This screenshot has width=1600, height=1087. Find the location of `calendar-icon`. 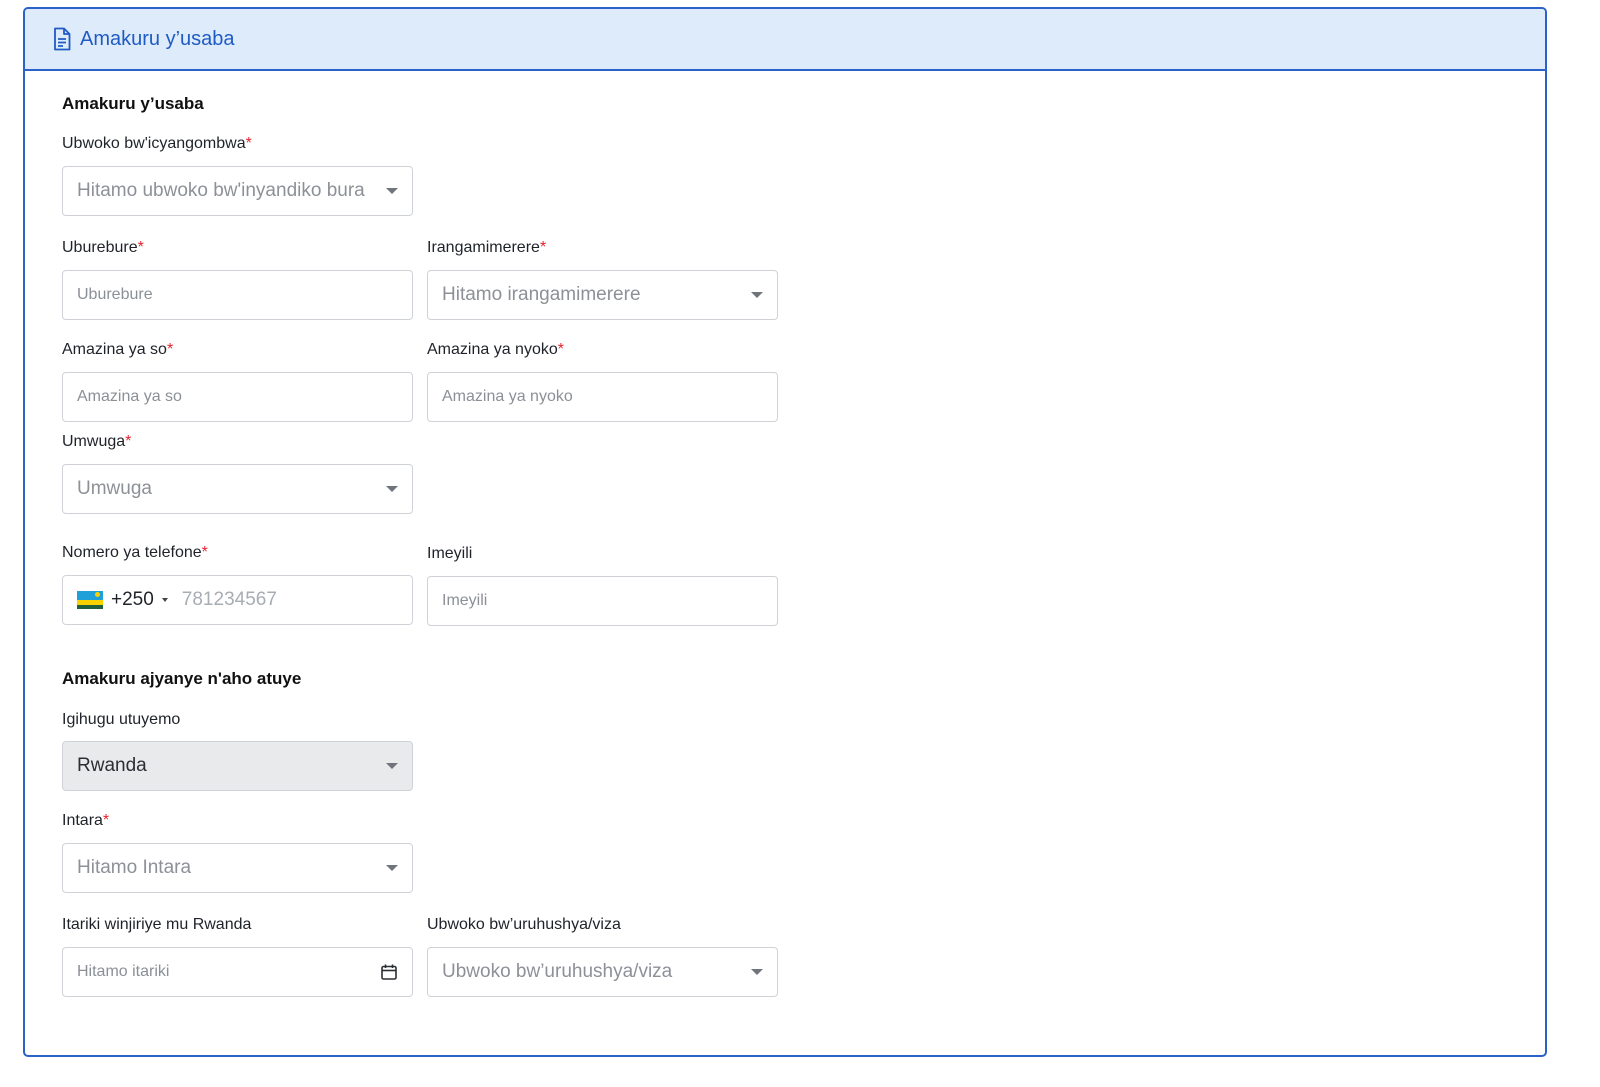

calendar-icon is located at coordinates (389, 972).